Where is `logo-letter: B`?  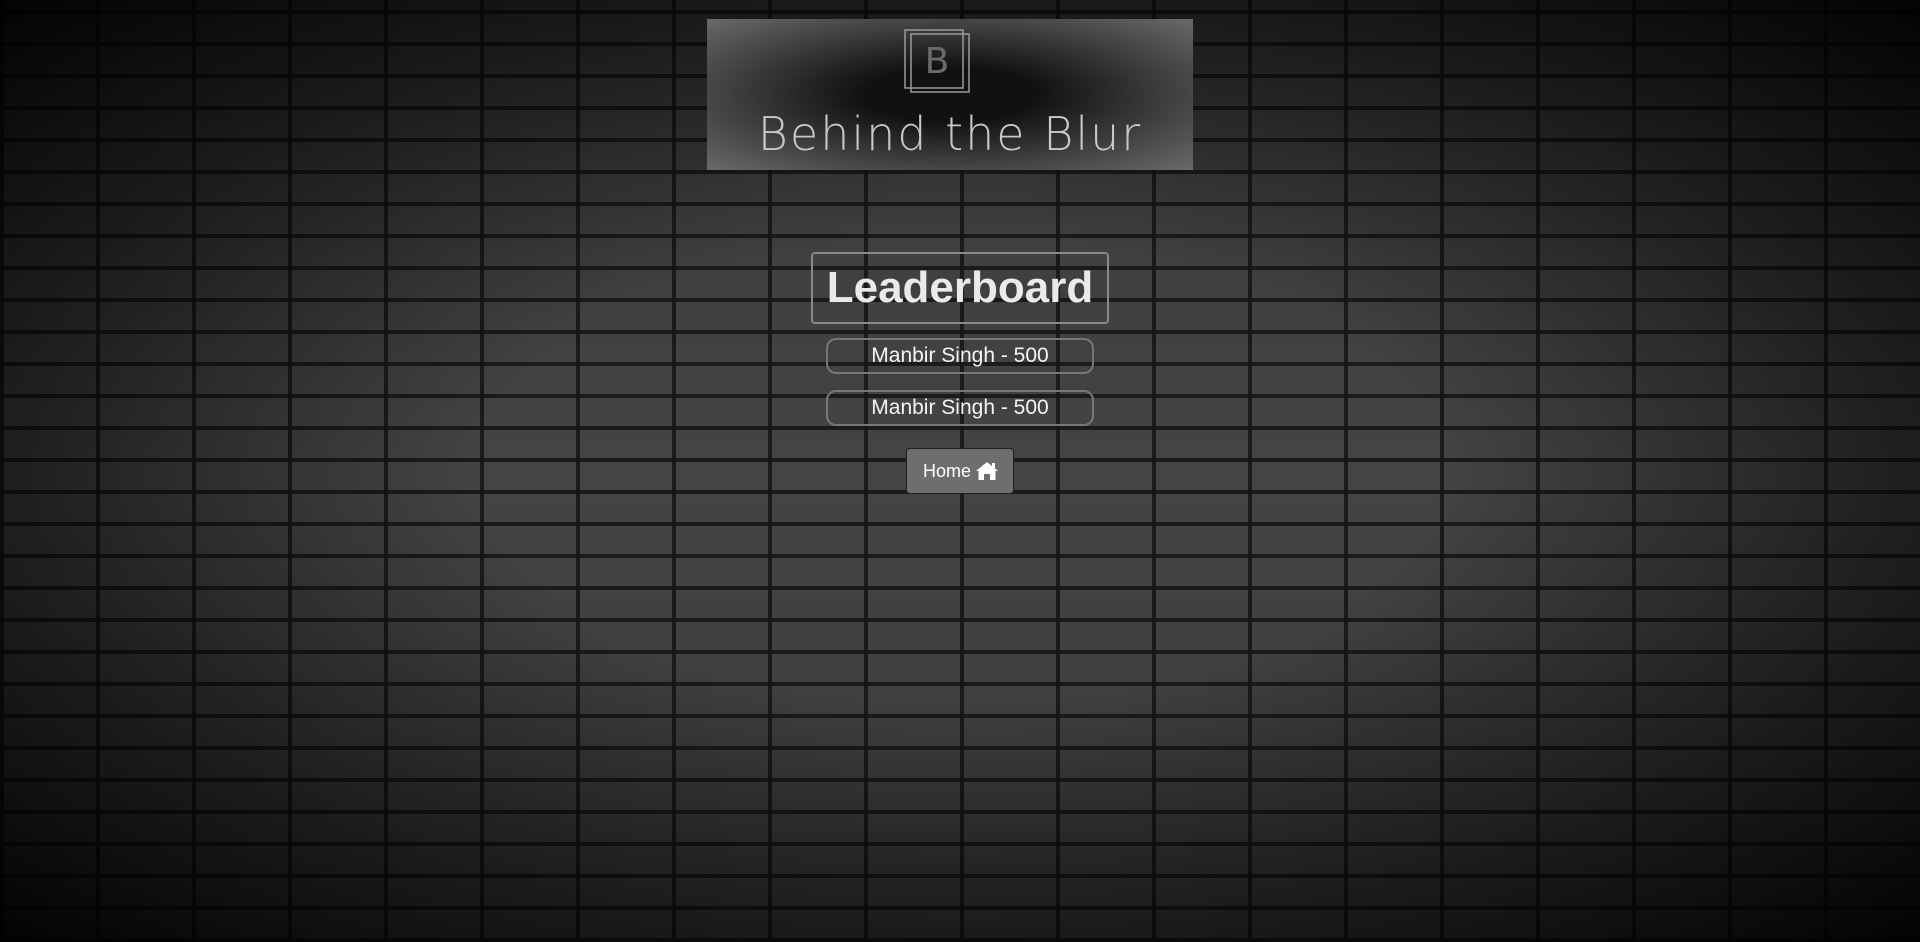
logo-letter: B is located at coordinates (937, 61).